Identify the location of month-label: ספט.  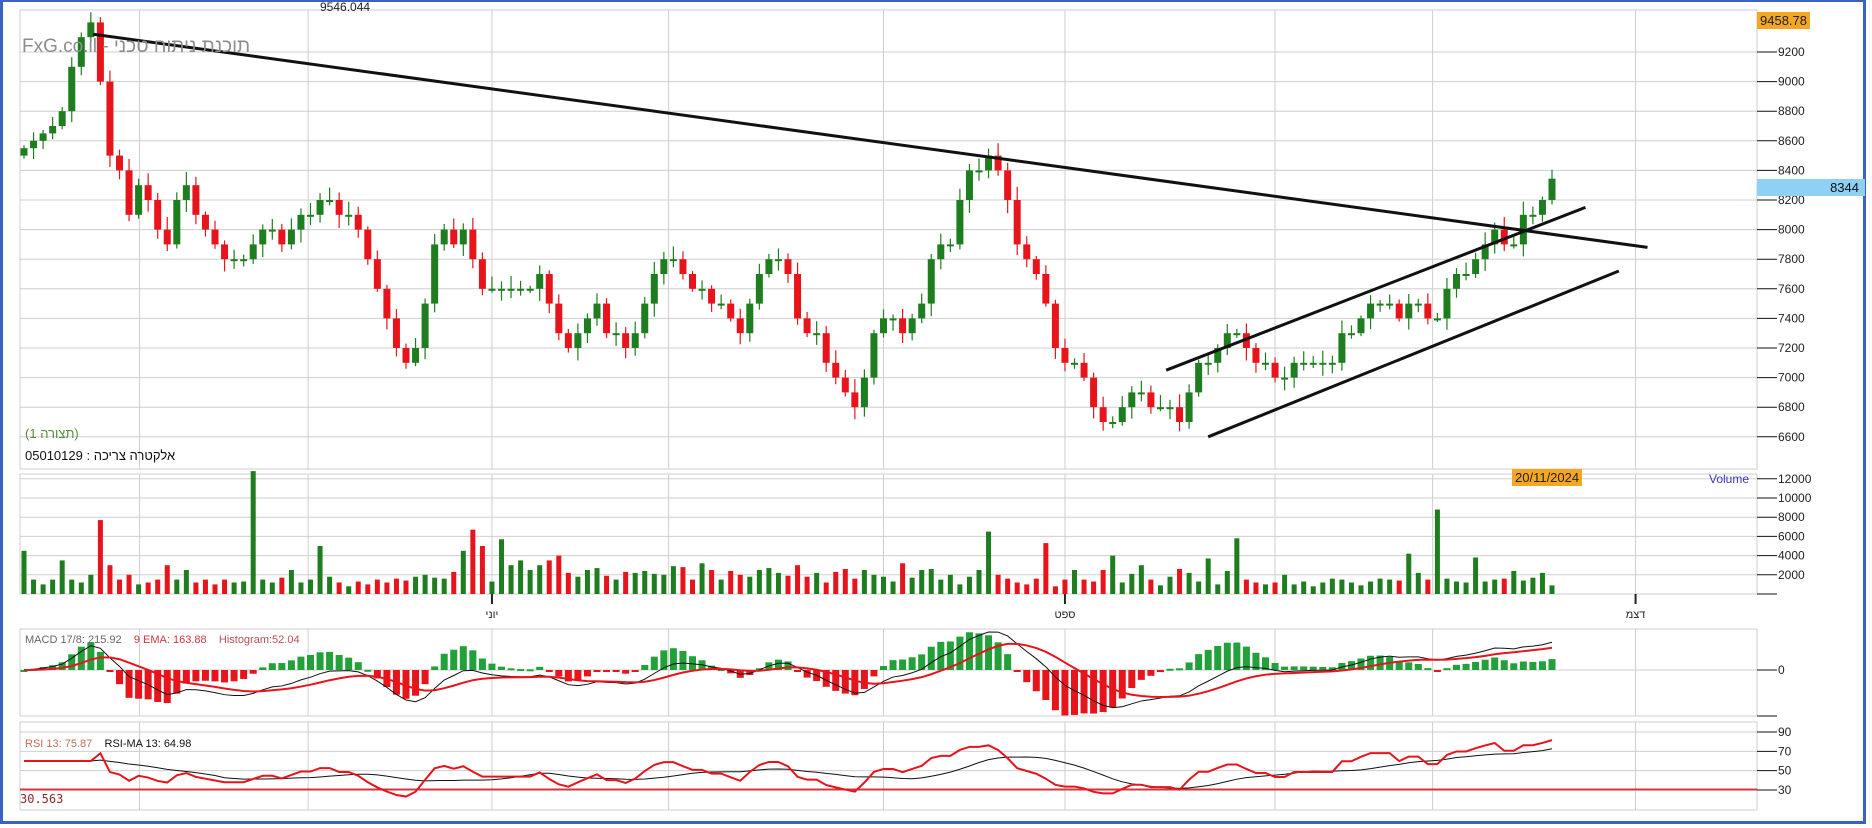
(1064, 615).